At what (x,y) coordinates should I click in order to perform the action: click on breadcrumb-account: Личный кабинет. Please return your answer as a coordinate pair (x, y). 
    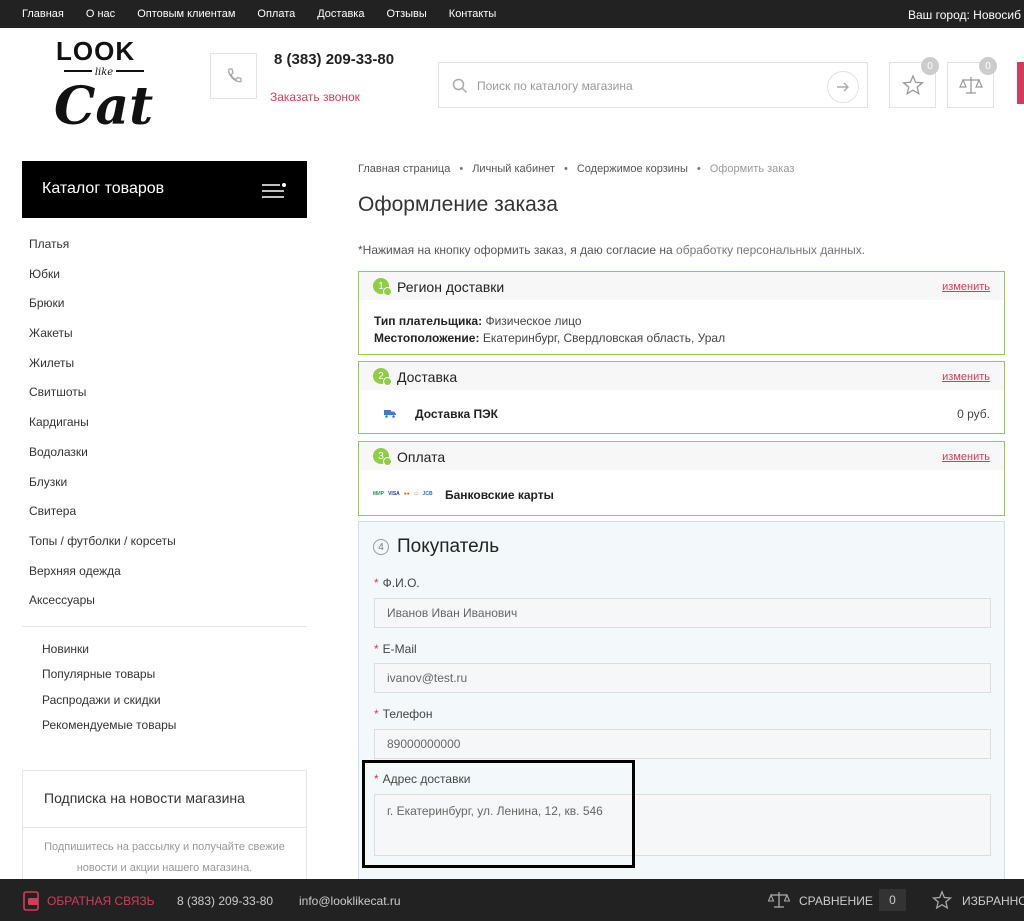
    Looking at the image, I should click on (513, 169).